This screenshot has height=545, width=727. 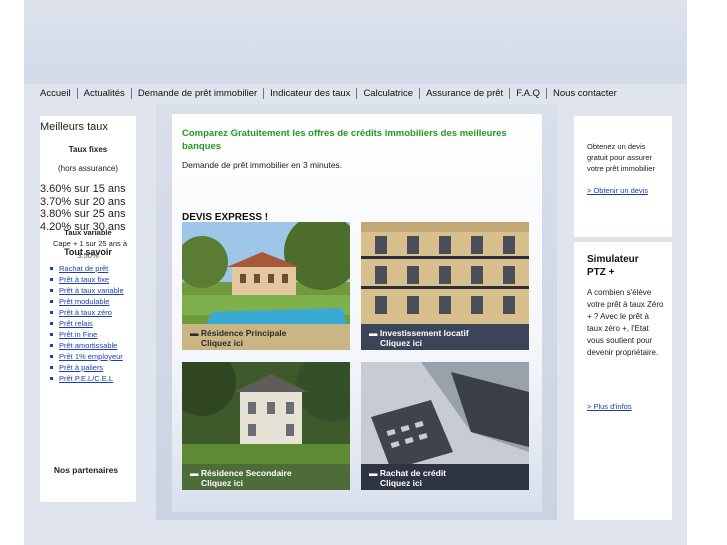 I want to click on card-label: Investissement locatif, so click(x=424, y=333).